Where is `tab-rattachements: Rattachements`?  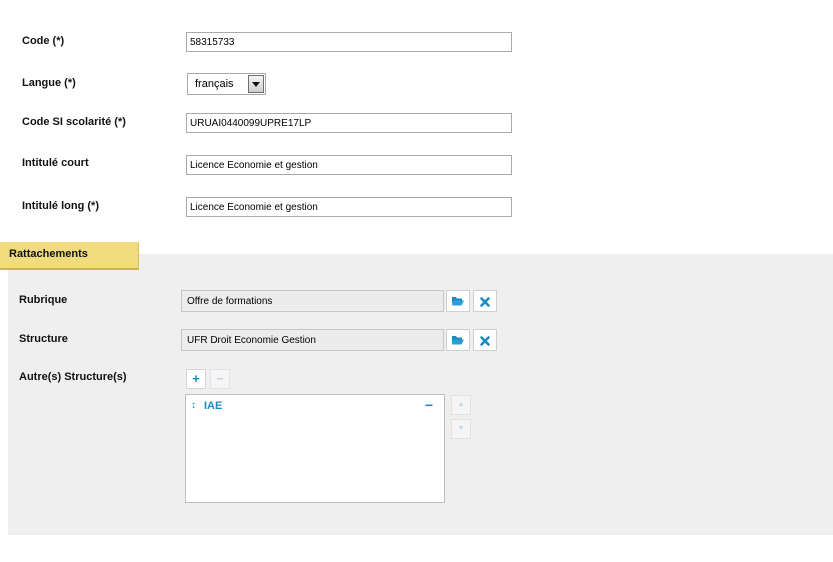 tab-rattachements: Rattachements is located at coordinates (69, 256).